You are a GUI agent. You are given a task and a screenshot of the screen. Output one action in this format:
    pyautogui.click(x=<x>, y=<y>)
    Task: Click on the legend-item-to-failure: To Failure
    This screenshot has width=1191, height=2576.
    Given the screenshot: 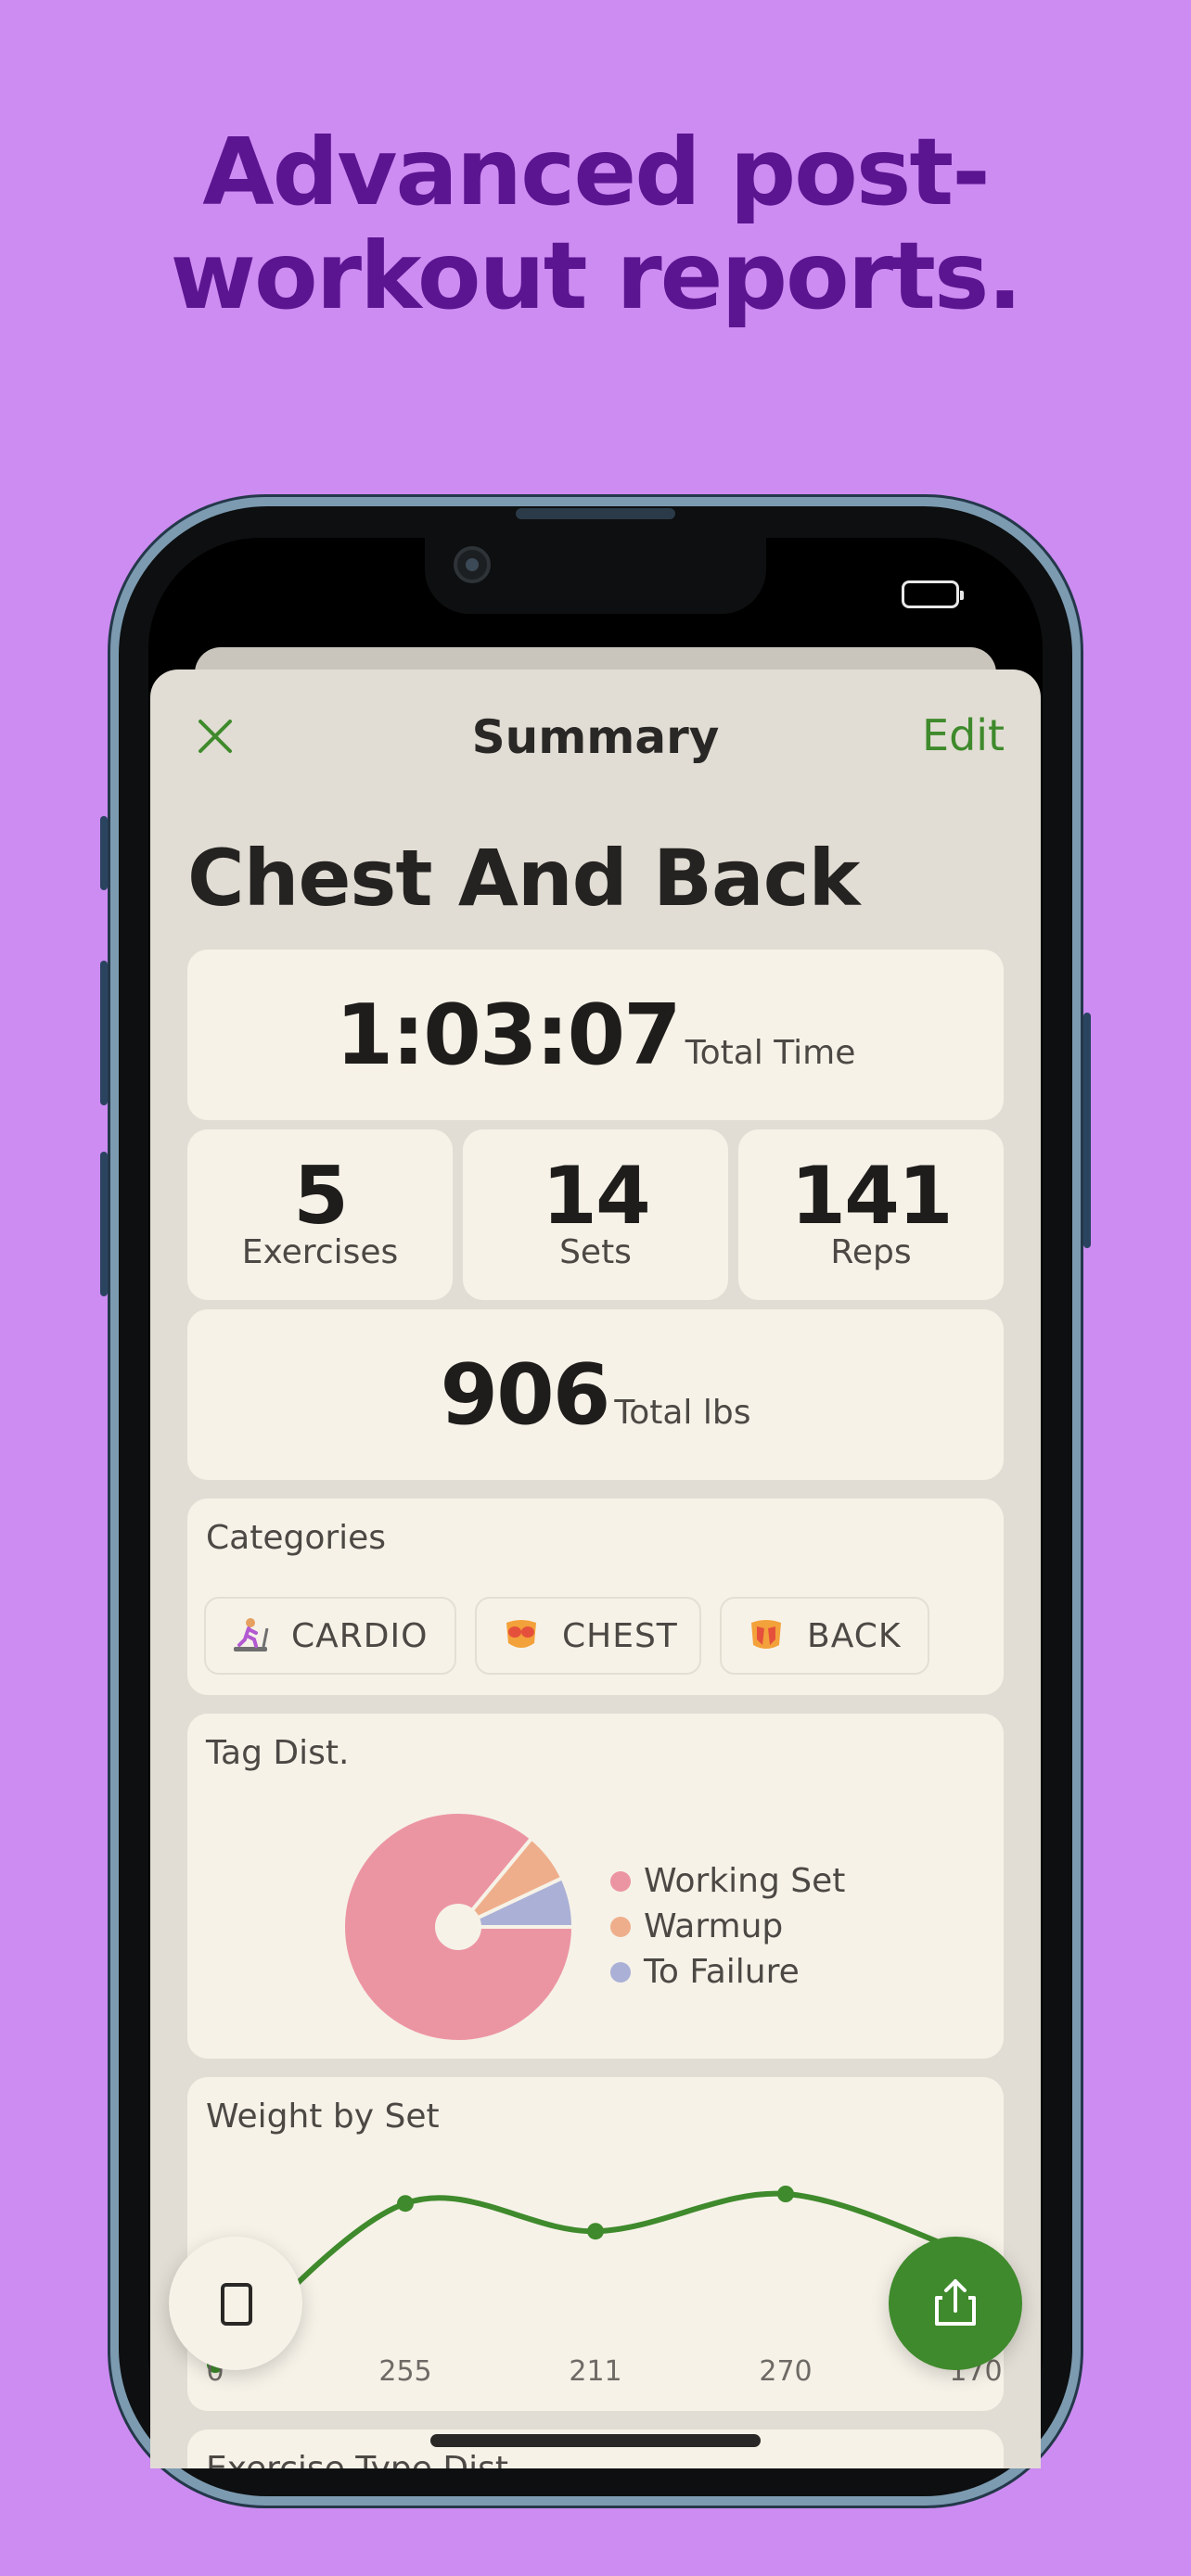 What is the action you would take?
    pyautogui.click(x=705, y=1972)
    